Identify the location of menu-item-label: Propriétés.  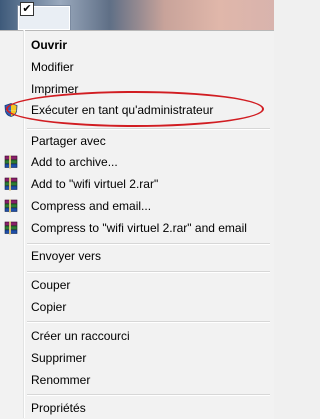
(58, 408).